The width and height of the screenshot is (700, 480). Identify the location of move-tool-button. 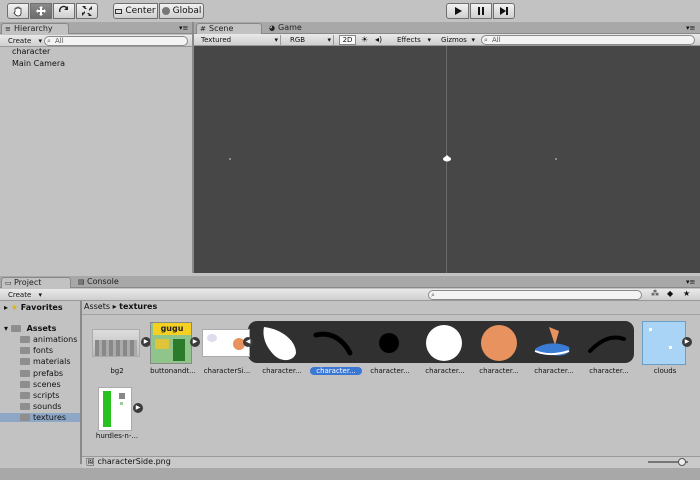
(41, 11).